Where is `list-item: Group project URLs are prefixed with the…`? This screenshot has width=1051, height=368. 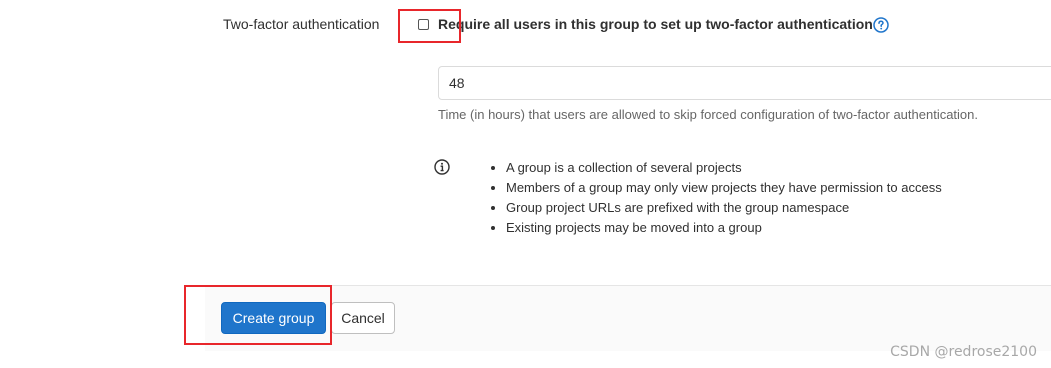 list-item: Group project URLs are prefixed with the… is located at coordinates (724, 208).